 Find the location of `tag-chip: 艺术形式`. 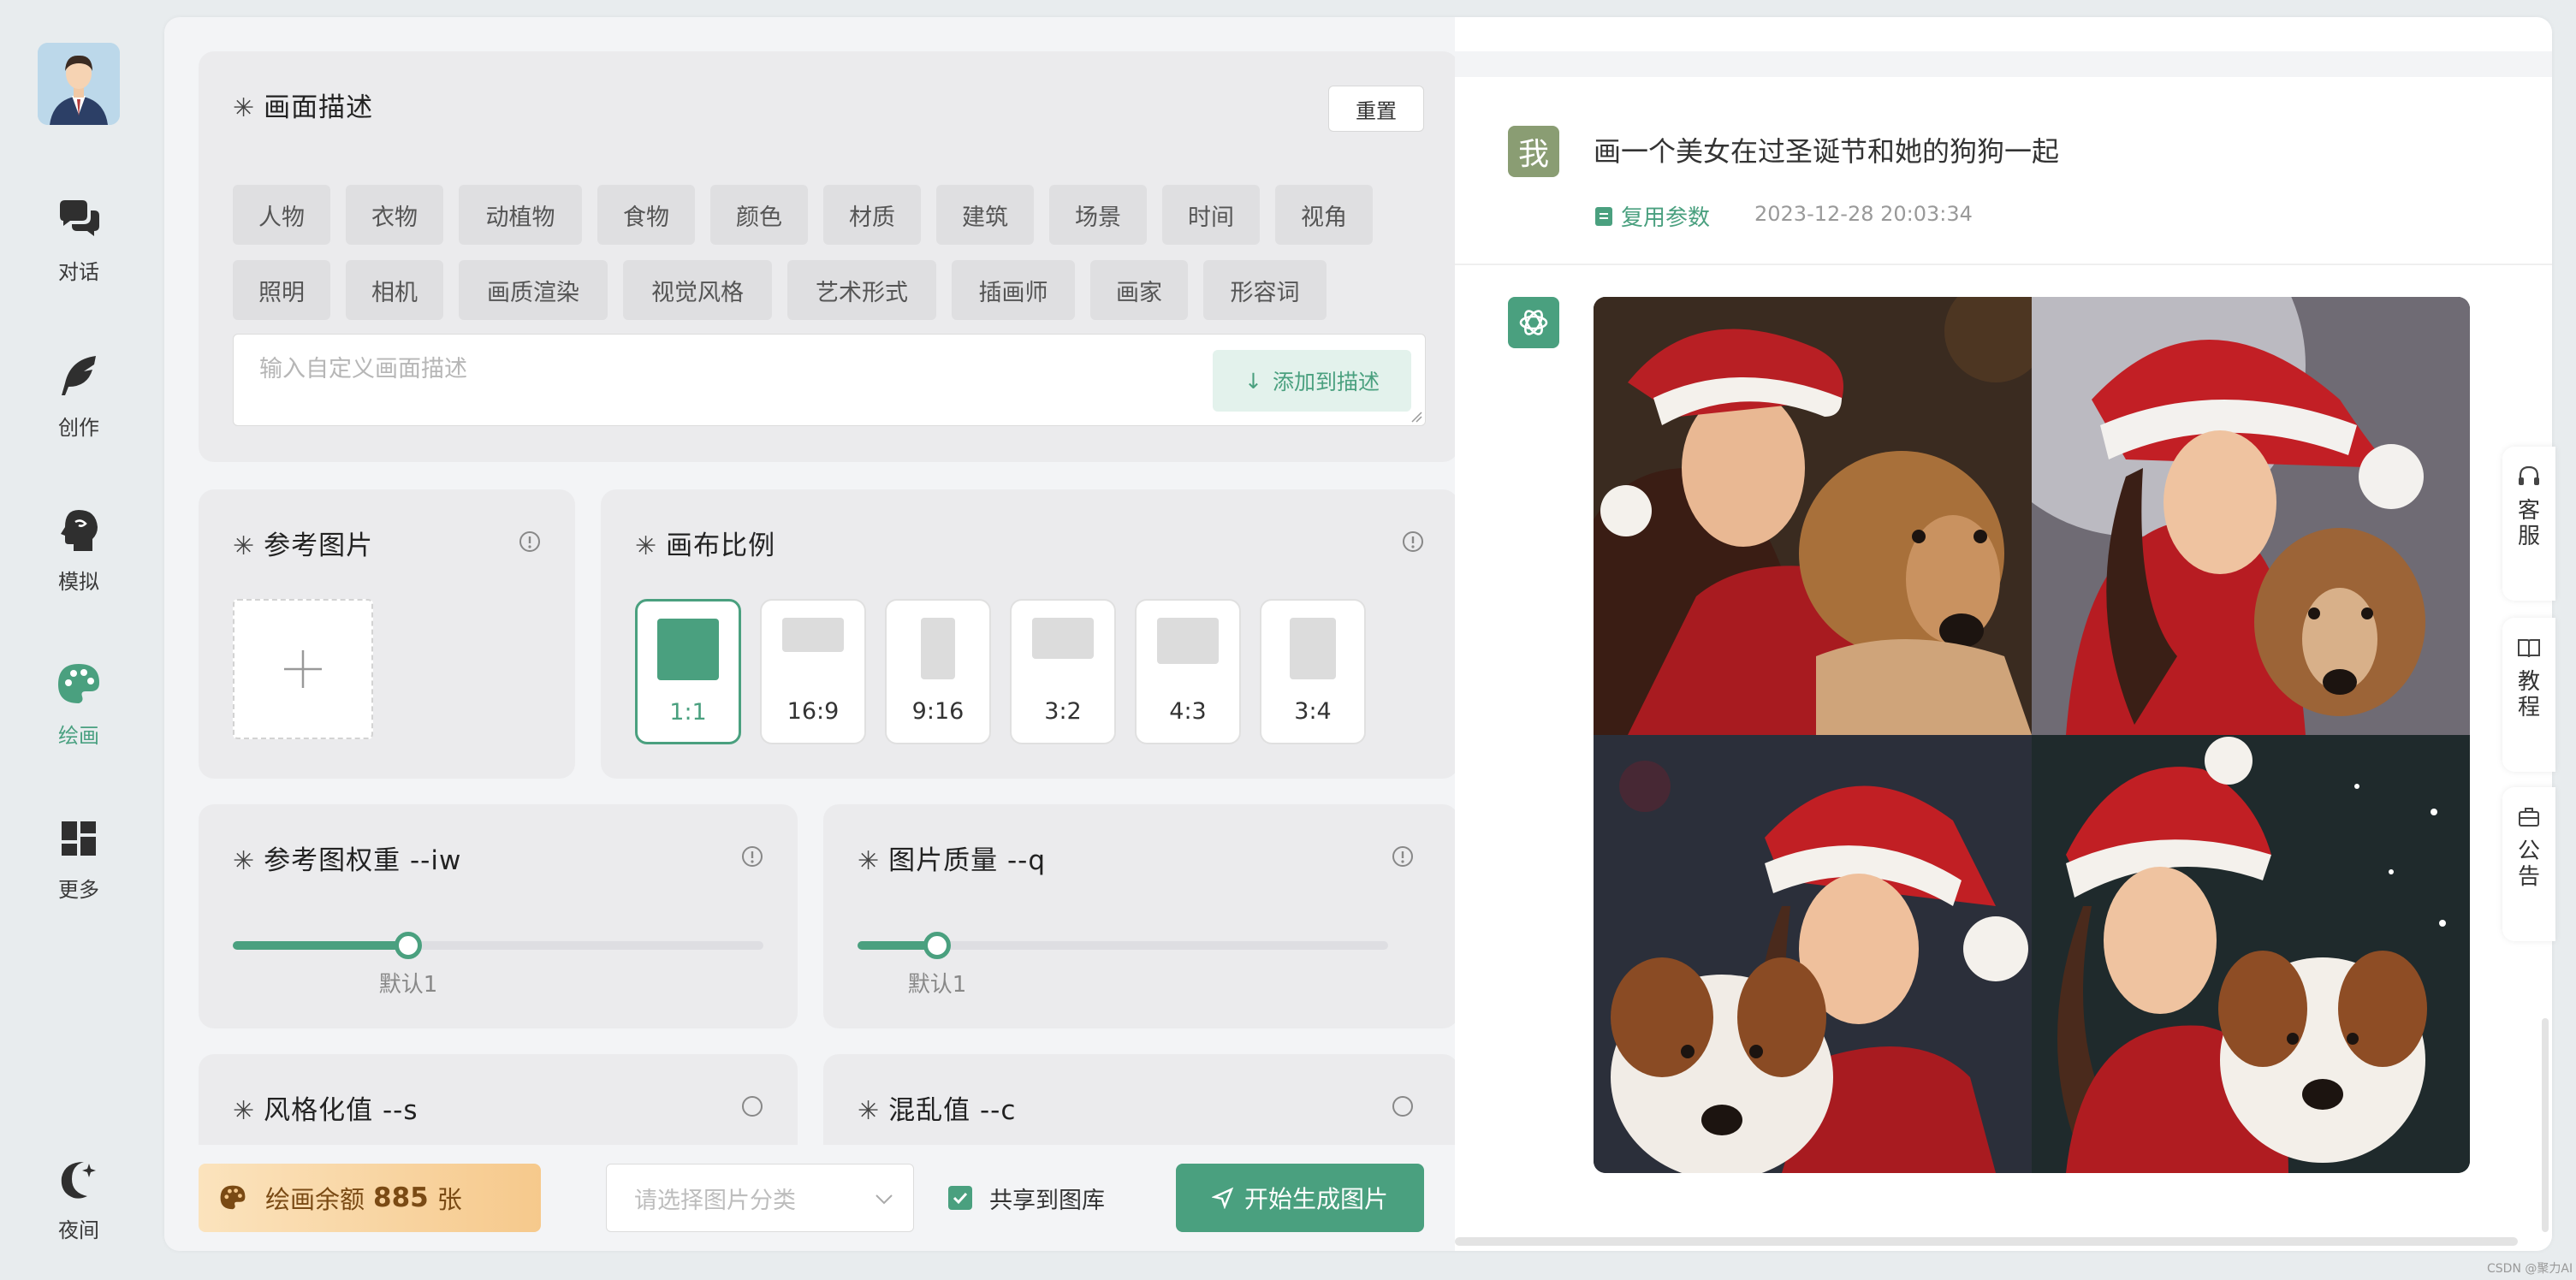

tag-chip: 艺术形式 is located at coordinates (861, 290).